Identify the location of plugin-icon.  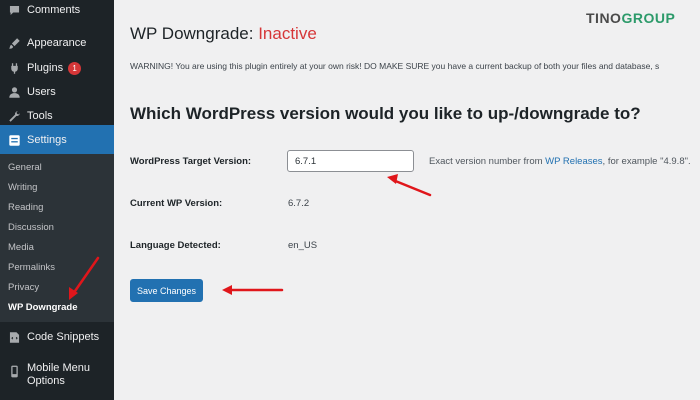
(14, 68).